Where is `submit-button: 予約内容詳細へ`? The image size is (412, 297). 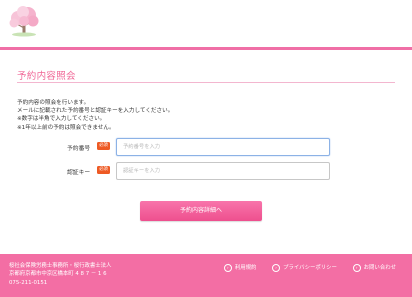
submit-button: 予約内容詳細へ is located at coordinates (201, 211).